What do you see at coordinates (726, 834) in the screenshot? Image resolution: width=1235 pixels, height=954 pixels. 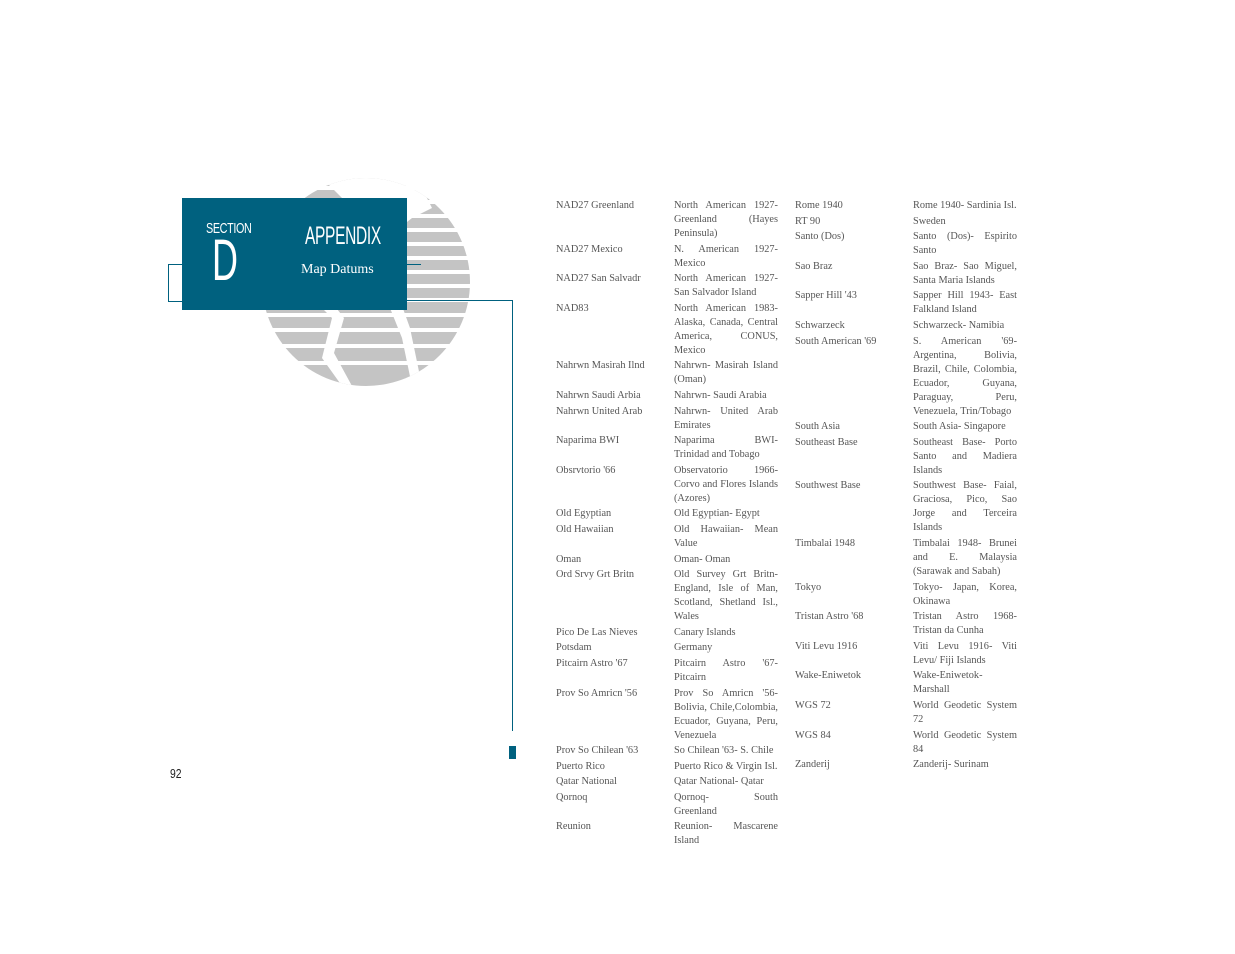 I see `datum-description: Reunion- Mascarene Island` at bounding box center [726, 834].